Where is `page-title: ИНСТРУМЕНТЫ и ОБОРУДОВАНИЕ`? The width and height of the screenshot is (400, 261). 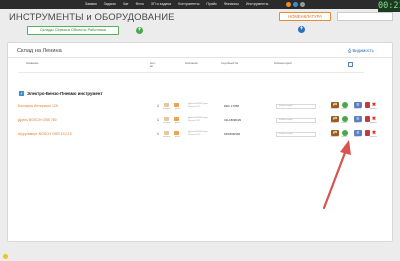
page-title: ИНСТРУМЕНТЫ и ОБОРУДОВАНИЕ is located at coordinates (92, 17).